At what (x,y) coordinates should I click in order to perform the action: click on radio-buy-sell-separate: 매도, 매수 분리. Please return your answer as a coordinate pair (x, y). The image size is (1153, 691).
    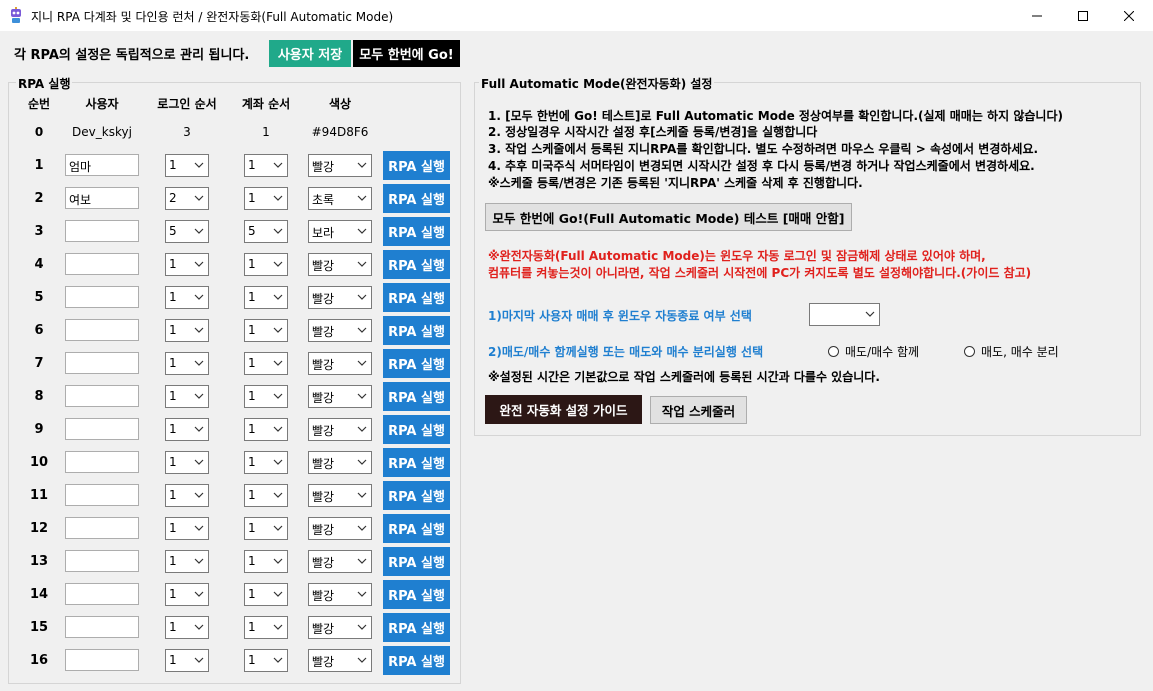
    Looking at the image, I should click on (1011, 351).